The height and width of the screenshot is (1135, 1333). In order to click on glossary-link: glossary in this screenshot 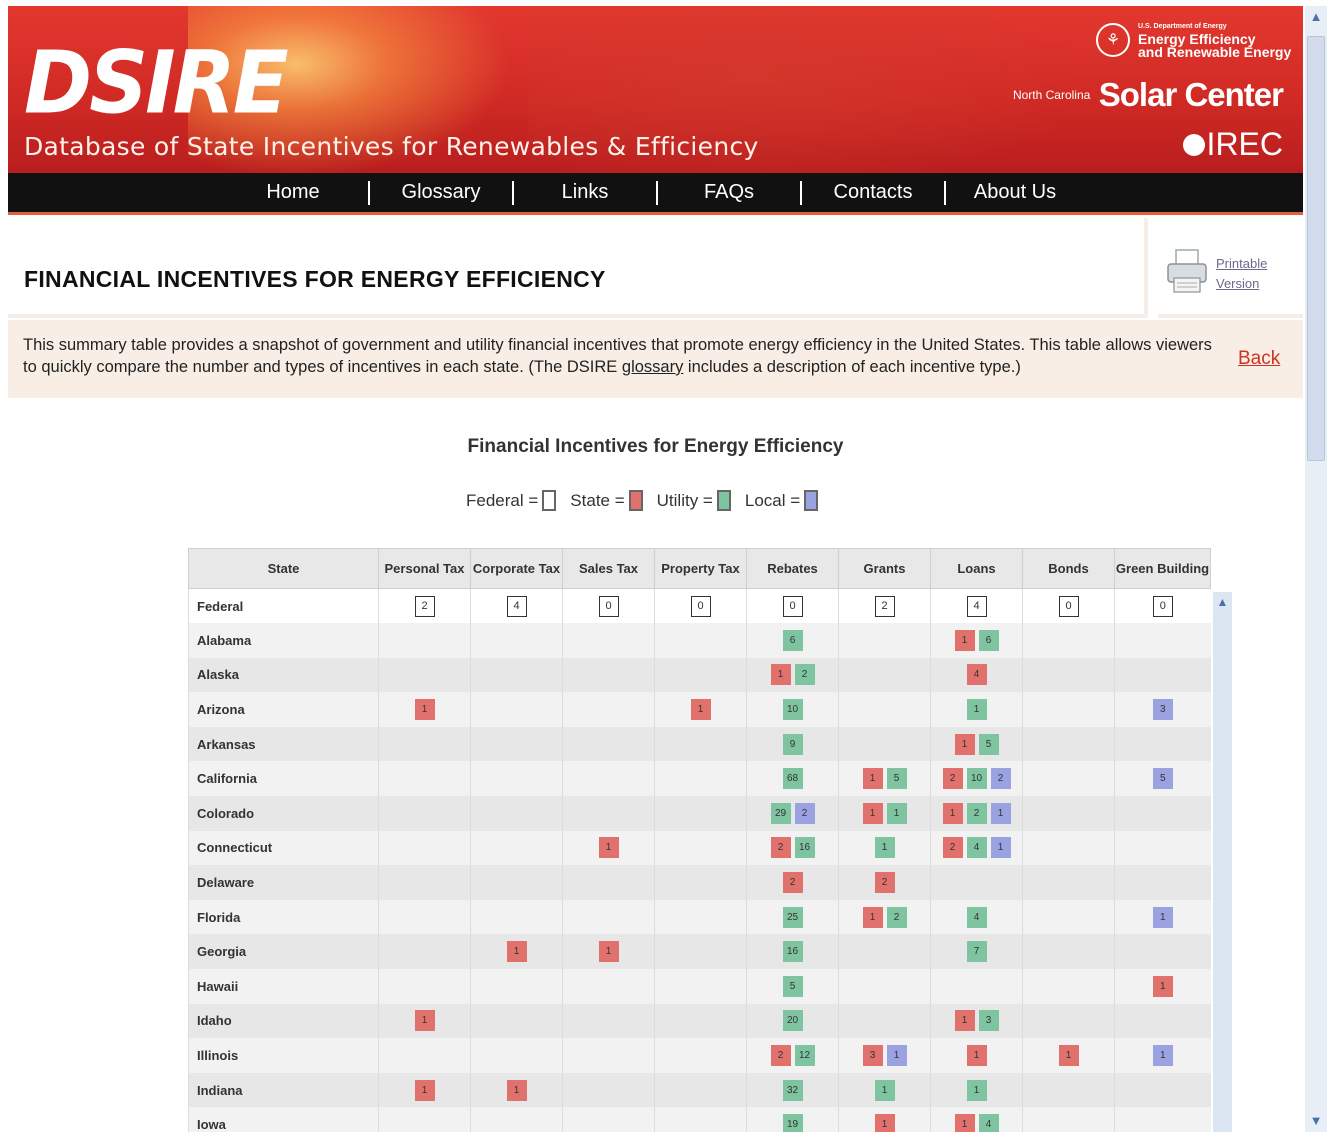, I will do `click(652, 367)`.